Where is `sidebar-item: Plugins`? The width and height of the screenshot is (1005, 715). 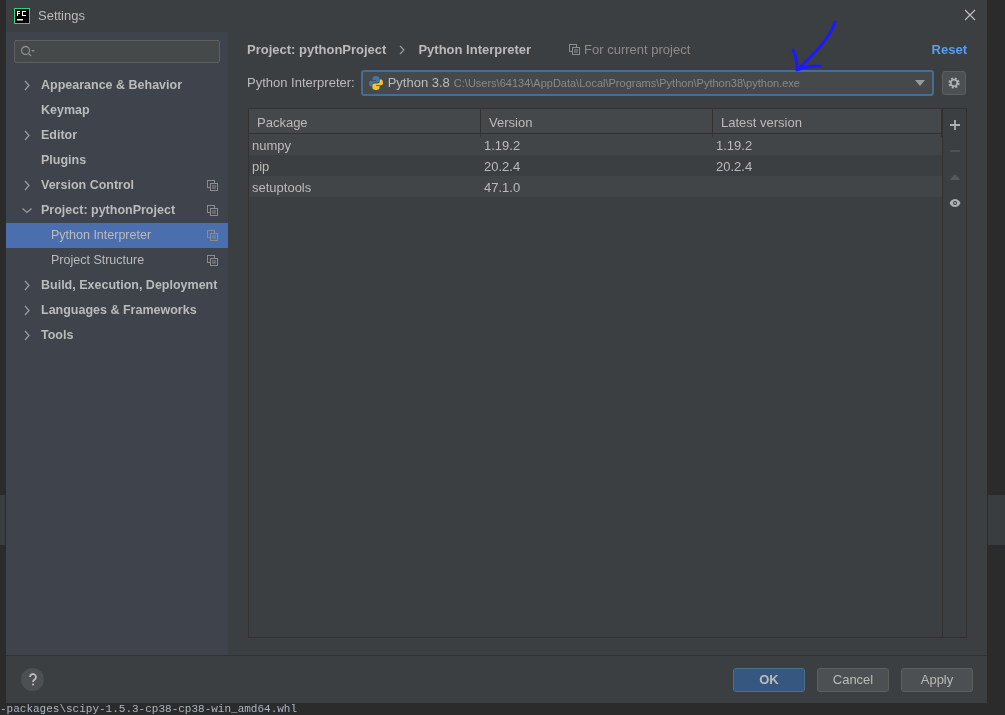
sidebar-item: Plugins is located at coordinates (117, 160).